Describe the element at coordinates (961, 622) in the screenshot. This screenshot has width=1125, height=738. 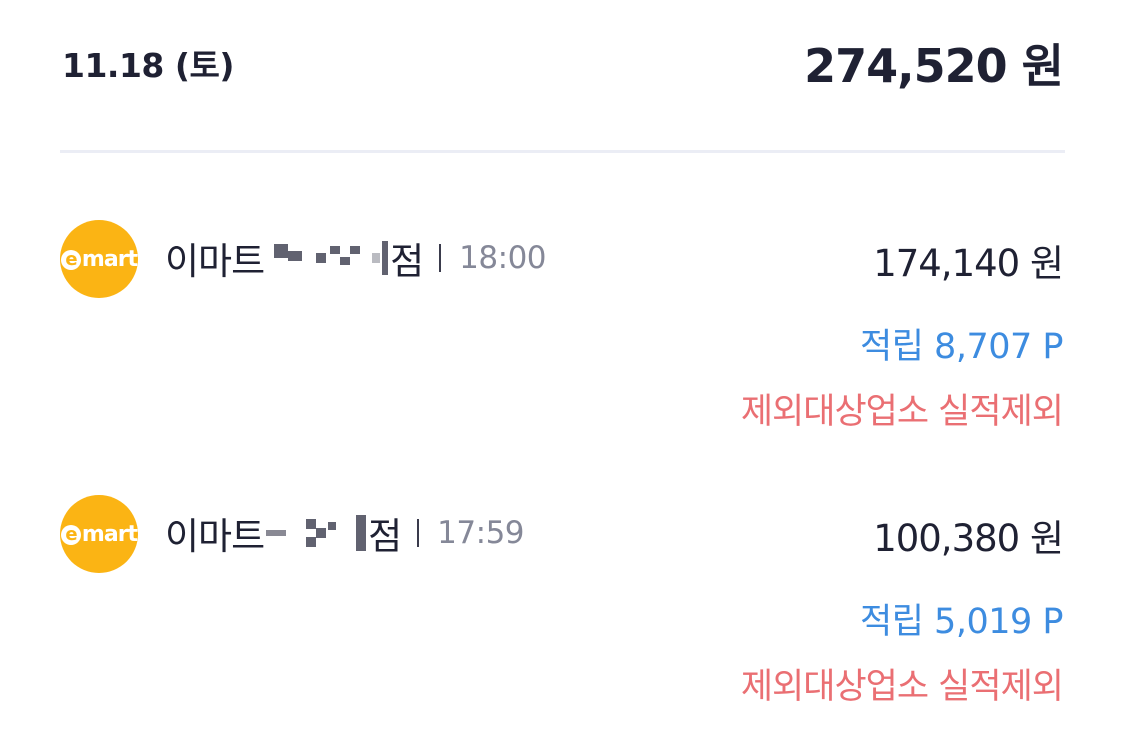
I see `points-earned: 적립 5,019 P` at that location.